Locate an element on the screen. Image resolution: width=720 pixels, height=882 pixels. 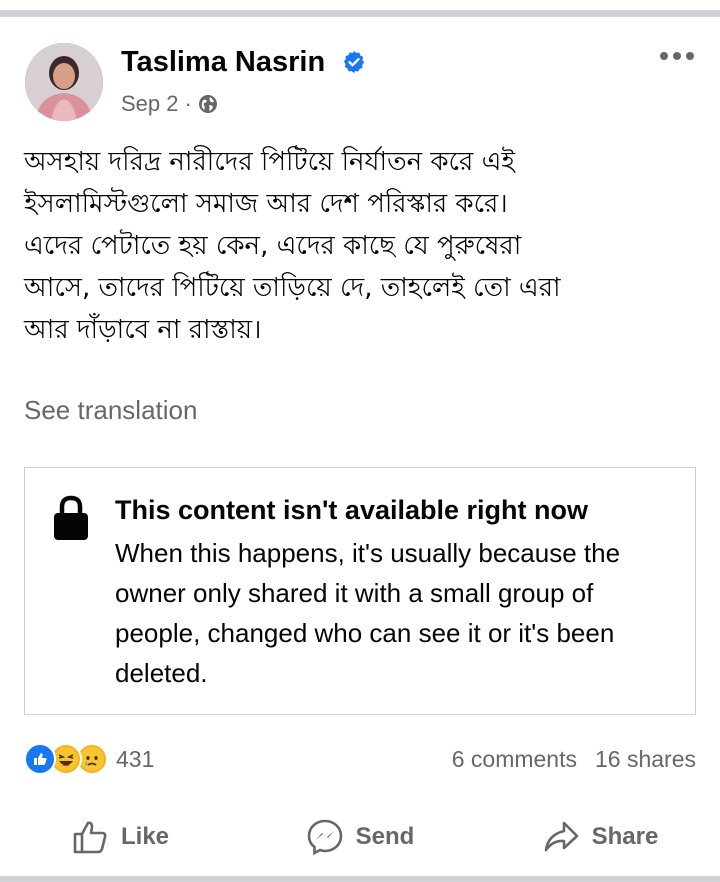
avatar-image is located at coordinates (64, 82).